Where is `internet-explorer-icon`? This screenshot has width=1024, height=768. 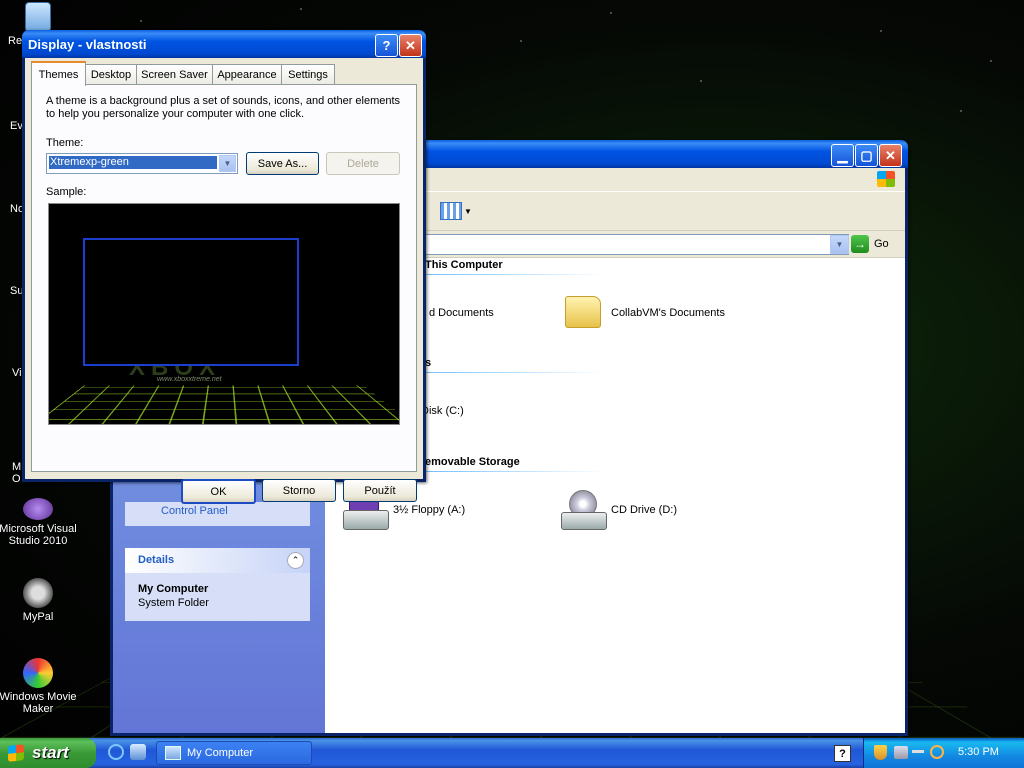 internet-explorer-icon is located at coordinates (116, 752).